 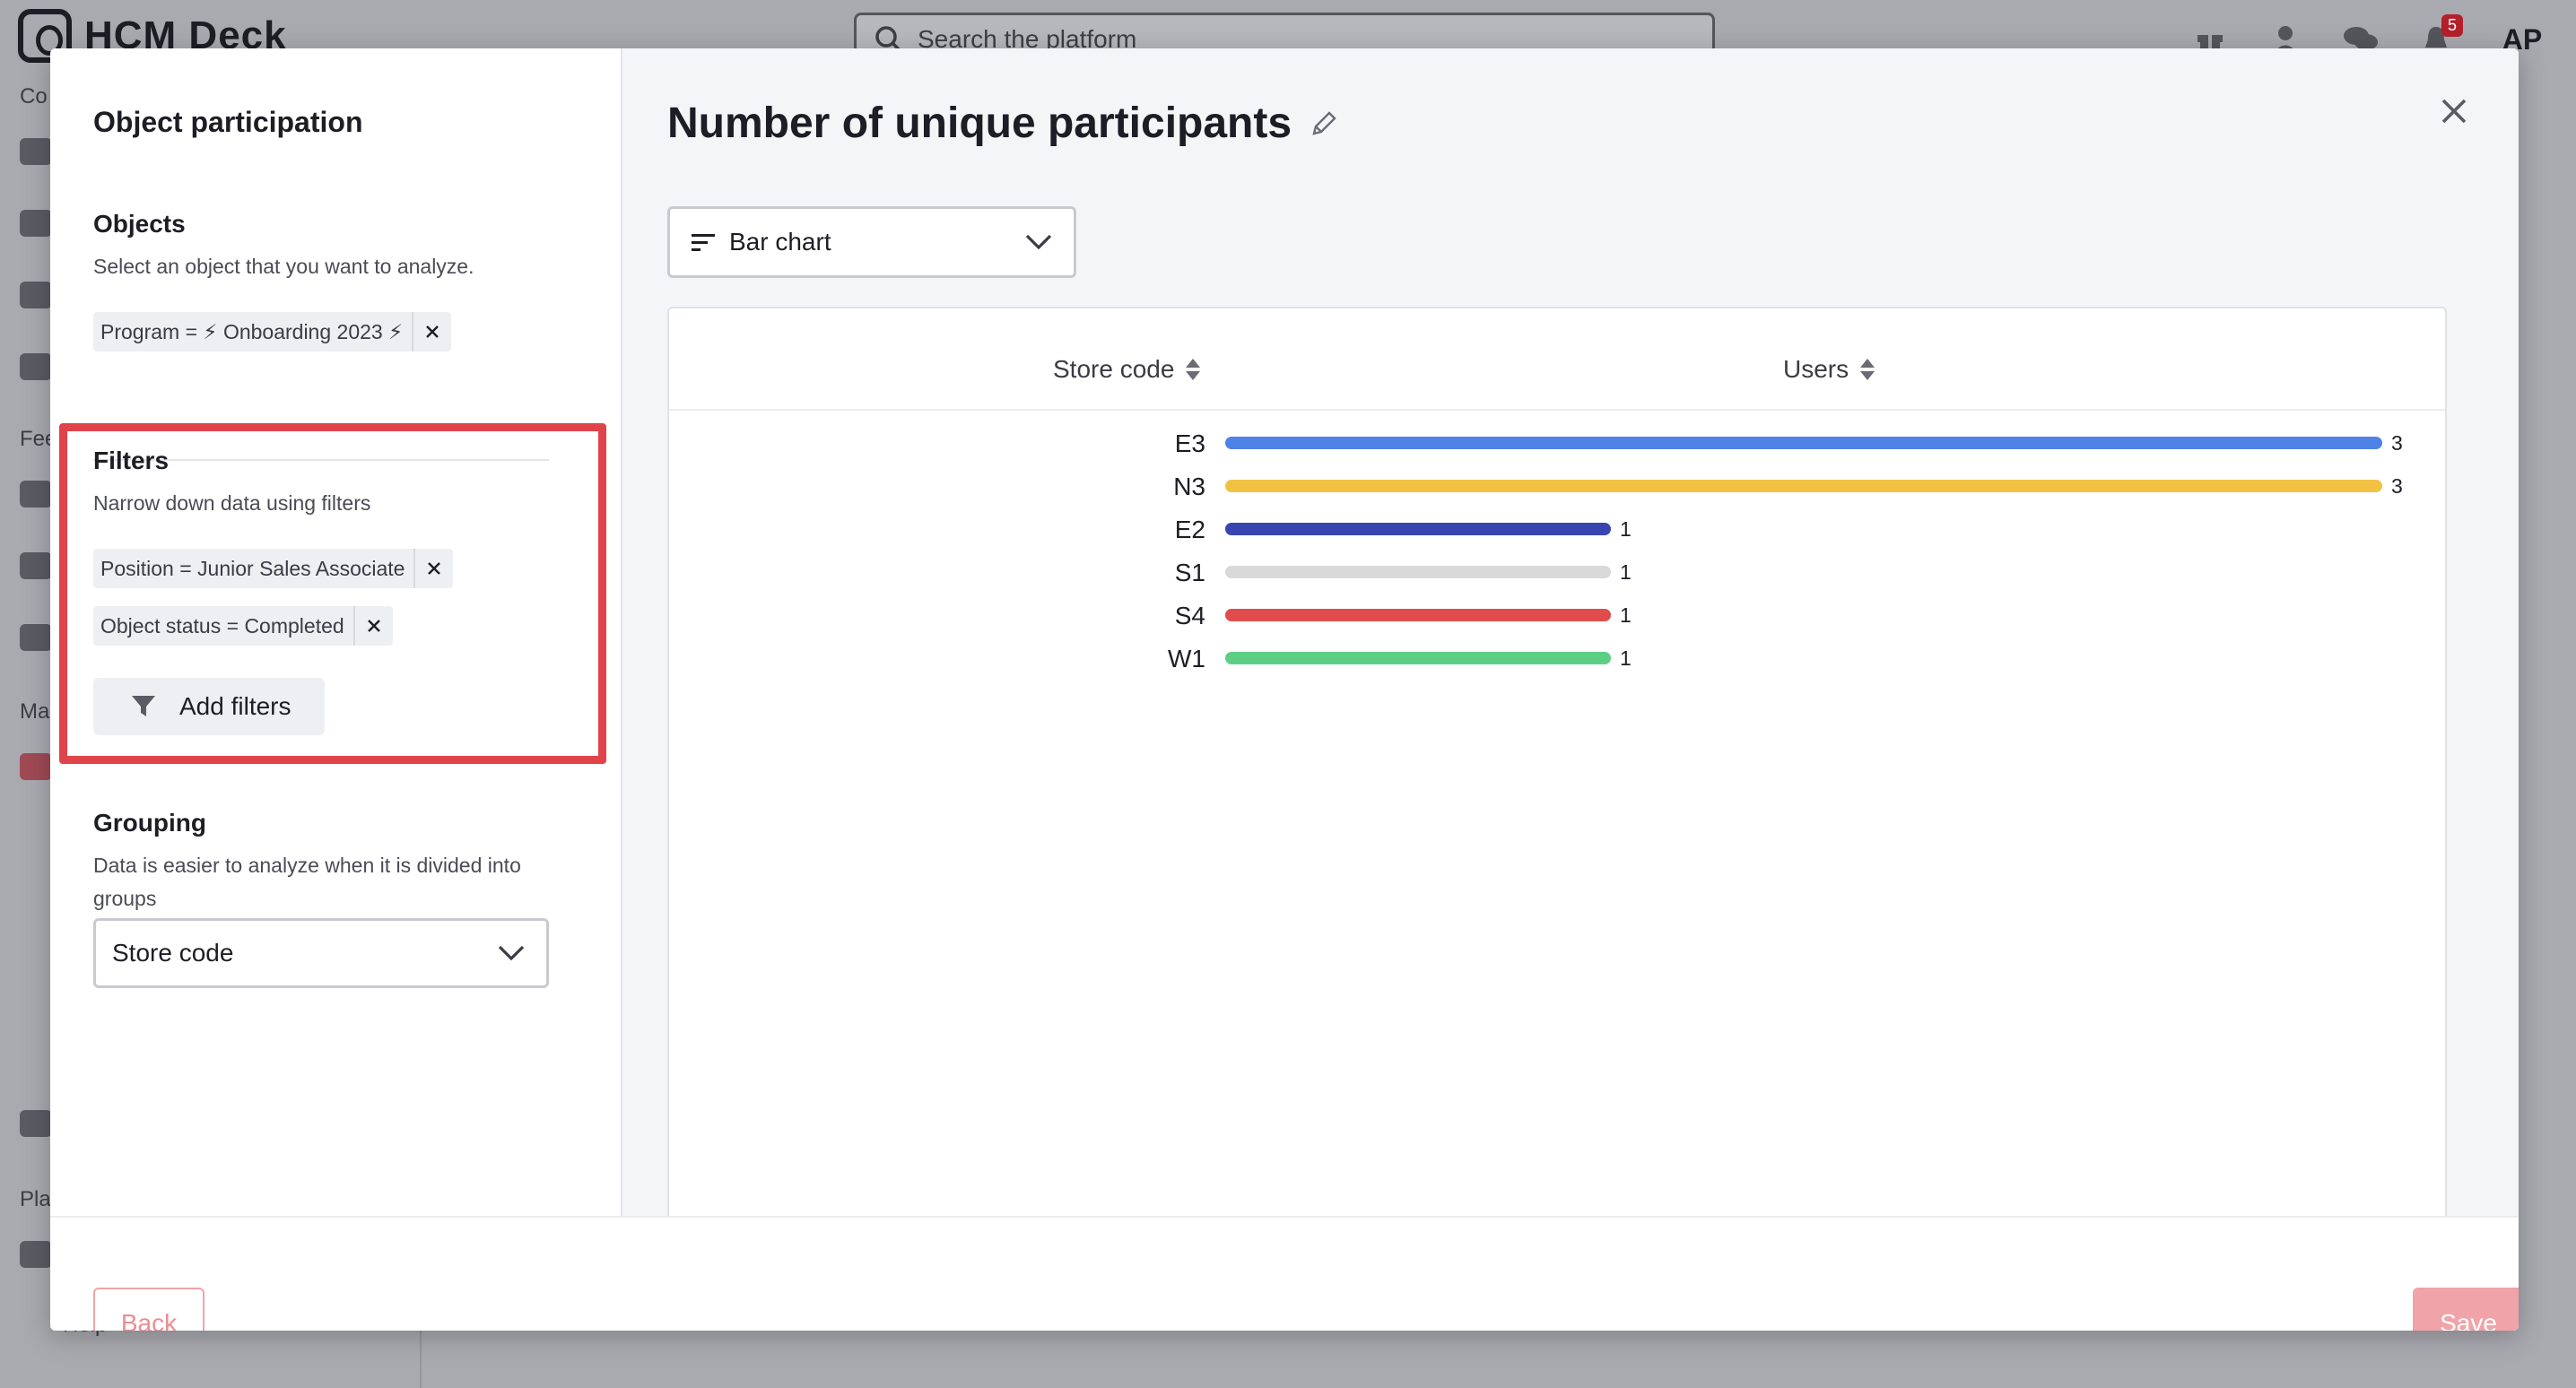 What do you see at coordinates (321, 953) in the screenshot?
I see `grouping-select: Store code` at bounding box center [321, 953].